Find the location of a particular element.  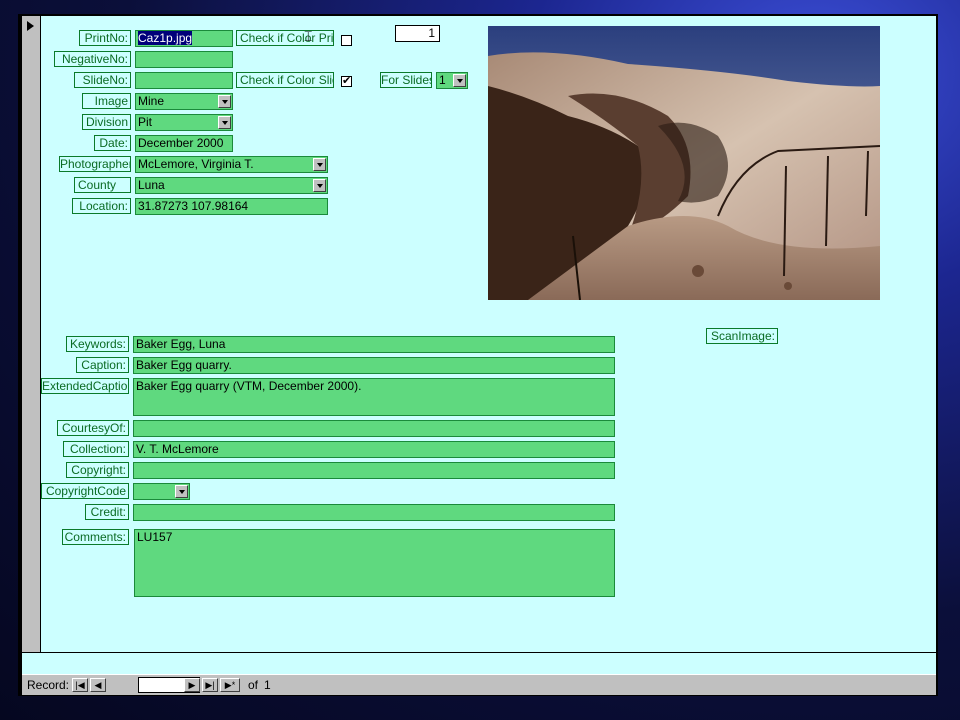

keywords-field: Baker Egg, Luna is located at coordinates (374, 344).